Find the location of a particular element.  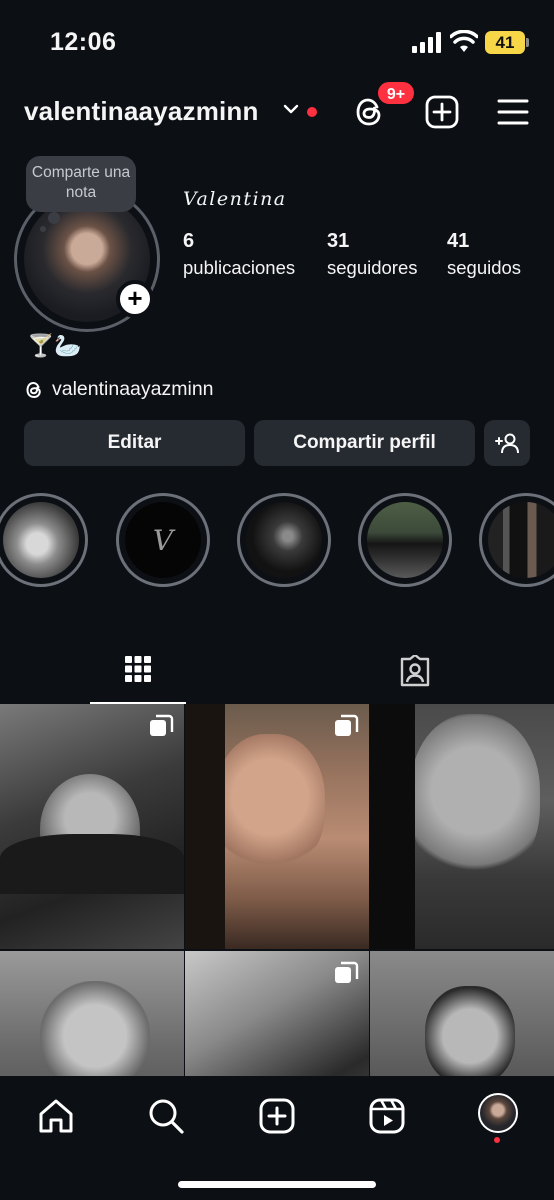

search-icon is located at coordinates (166, 1116).